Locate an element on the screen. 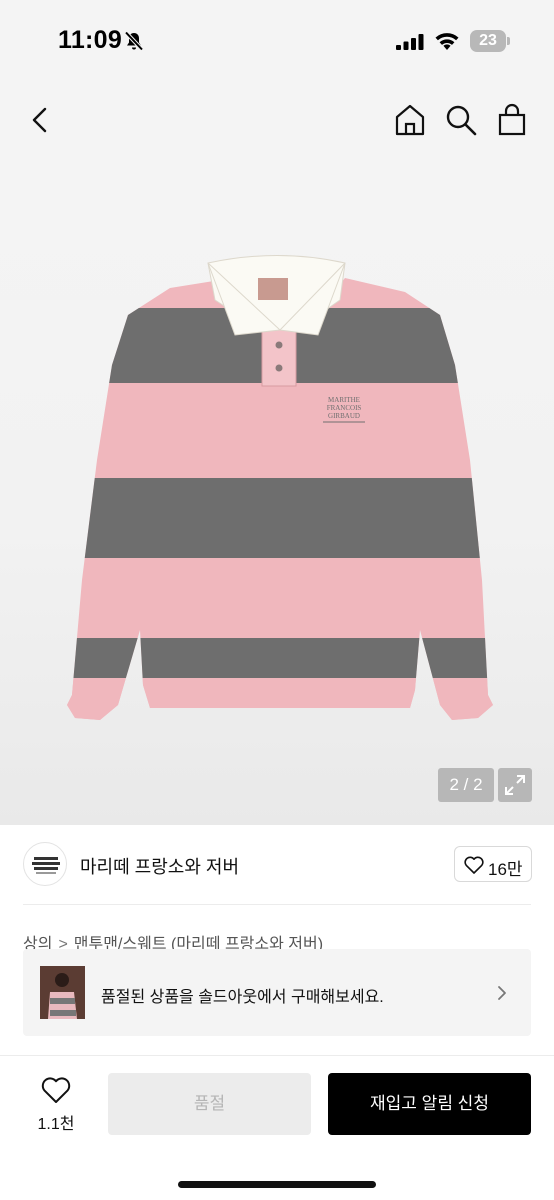  wishlist-button: 1.1천 is located at coordinates (56, 1104).